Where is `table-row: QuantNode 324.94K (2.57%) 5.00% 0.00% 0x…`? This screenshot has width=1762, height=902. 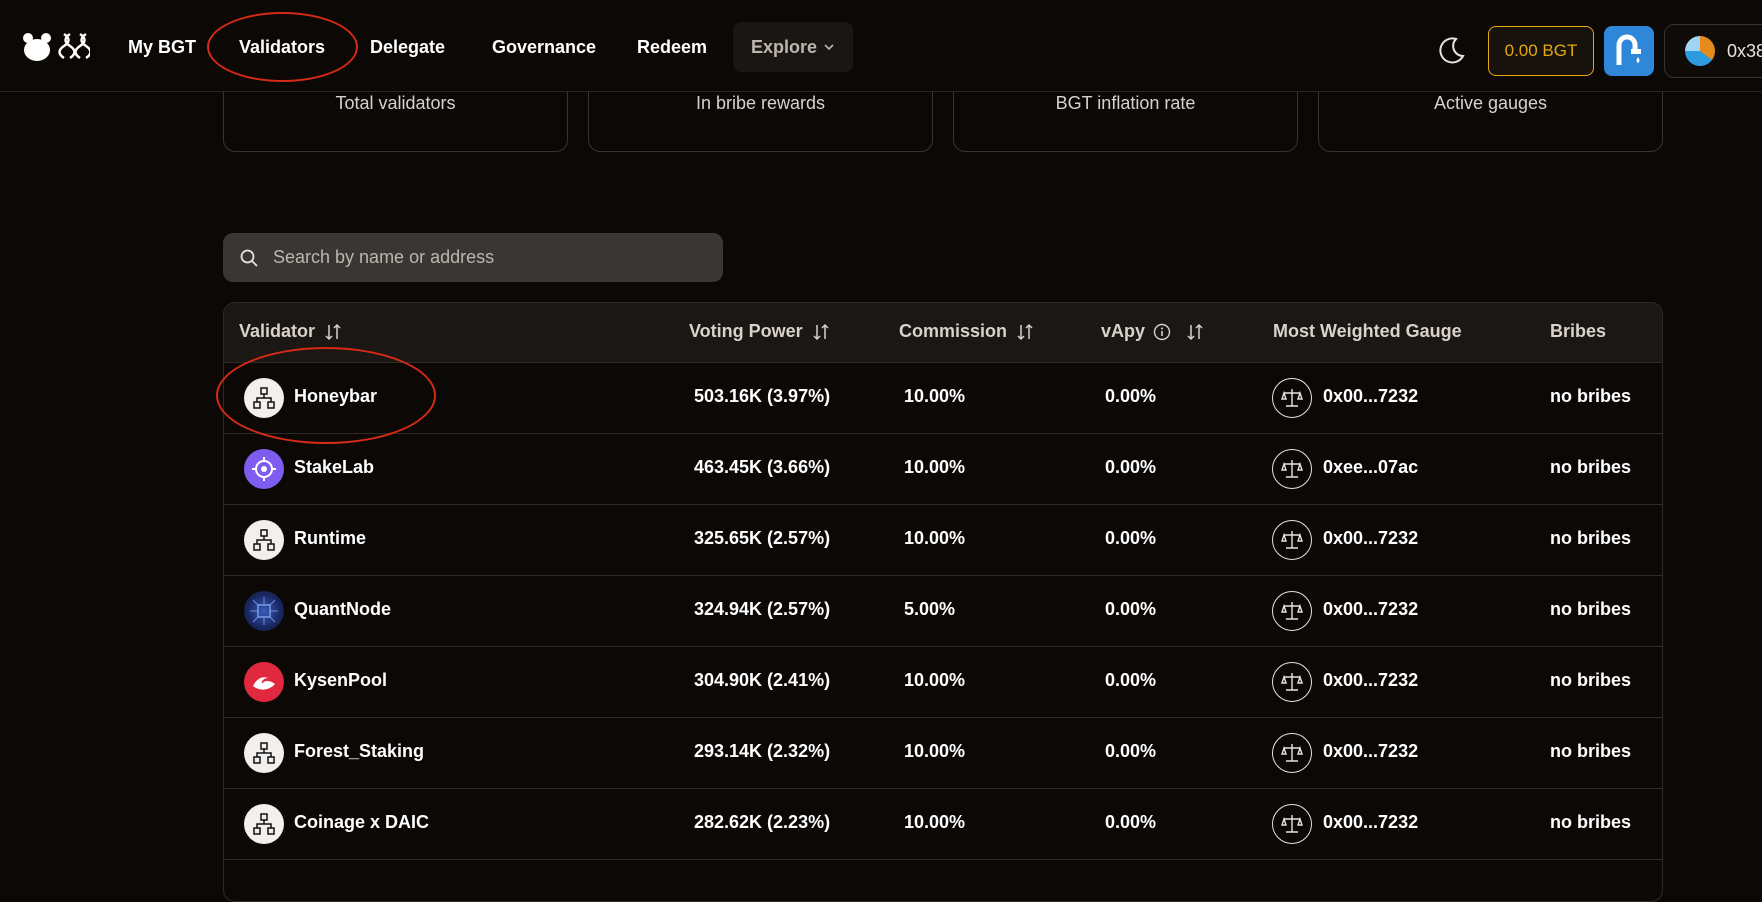
table-row: QuantNode 324.94K (2.57%) 5.00% 0.00% 0x… is located at coordinates (943, 611).